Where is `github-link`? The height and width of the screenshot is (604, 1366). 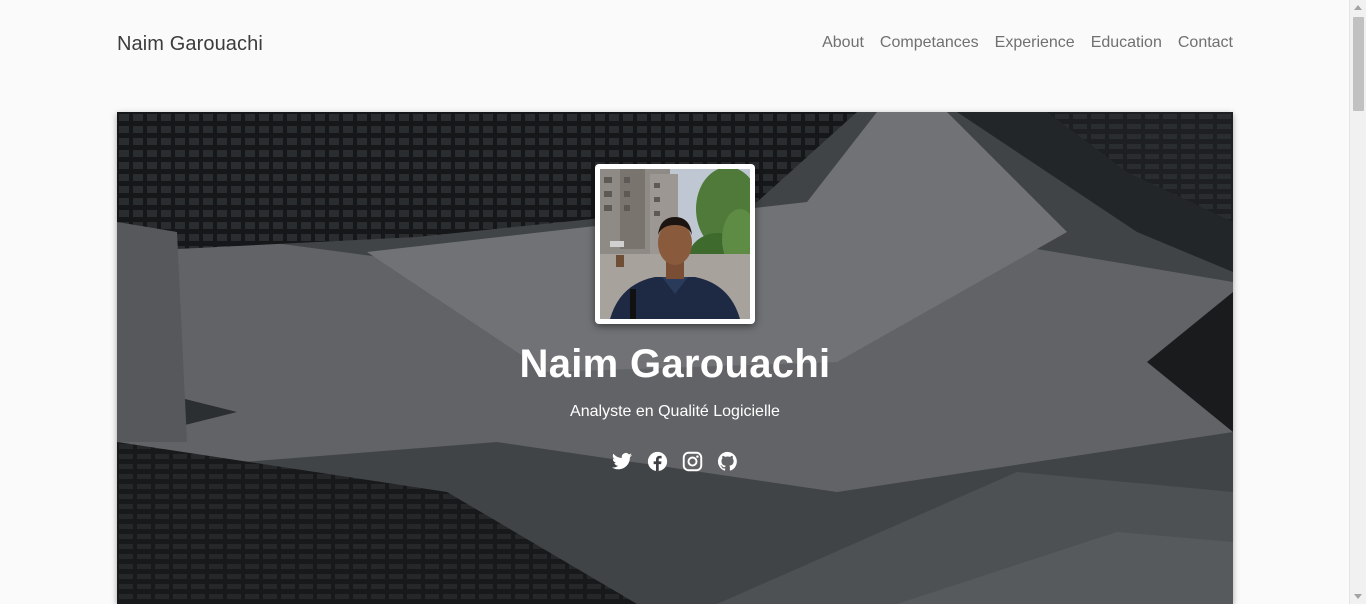
github-link is located at coordinates (728, 461).